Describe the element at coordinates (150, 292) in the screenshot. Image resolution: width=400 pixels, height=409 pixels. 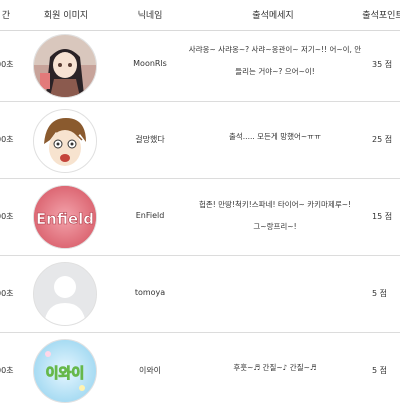
I see `row-nickname: tomoya` at that location.